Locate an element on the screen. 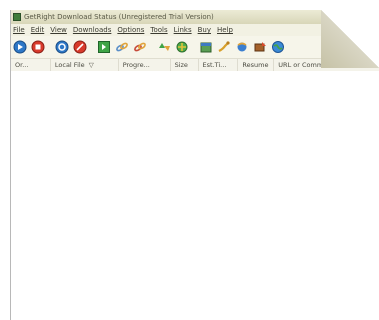  column-resume-label: Resume is located at coordinates (255, 65).